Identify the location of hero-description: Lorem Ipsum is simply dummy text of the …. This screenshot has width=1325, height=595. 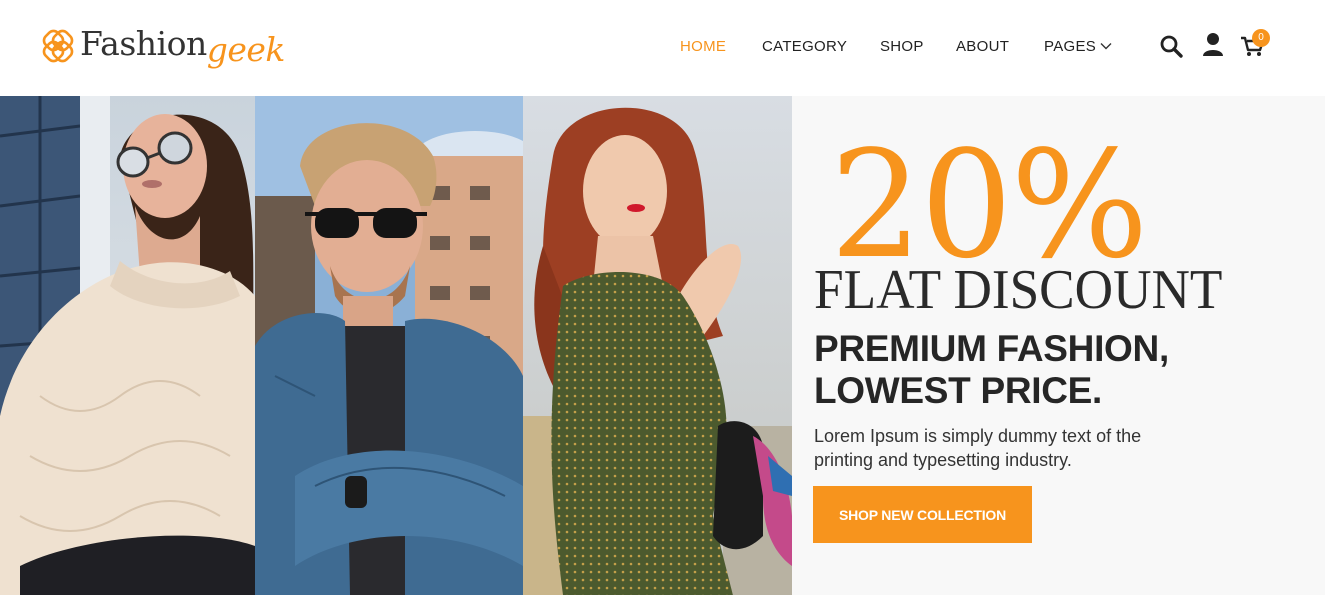
(978, 448).